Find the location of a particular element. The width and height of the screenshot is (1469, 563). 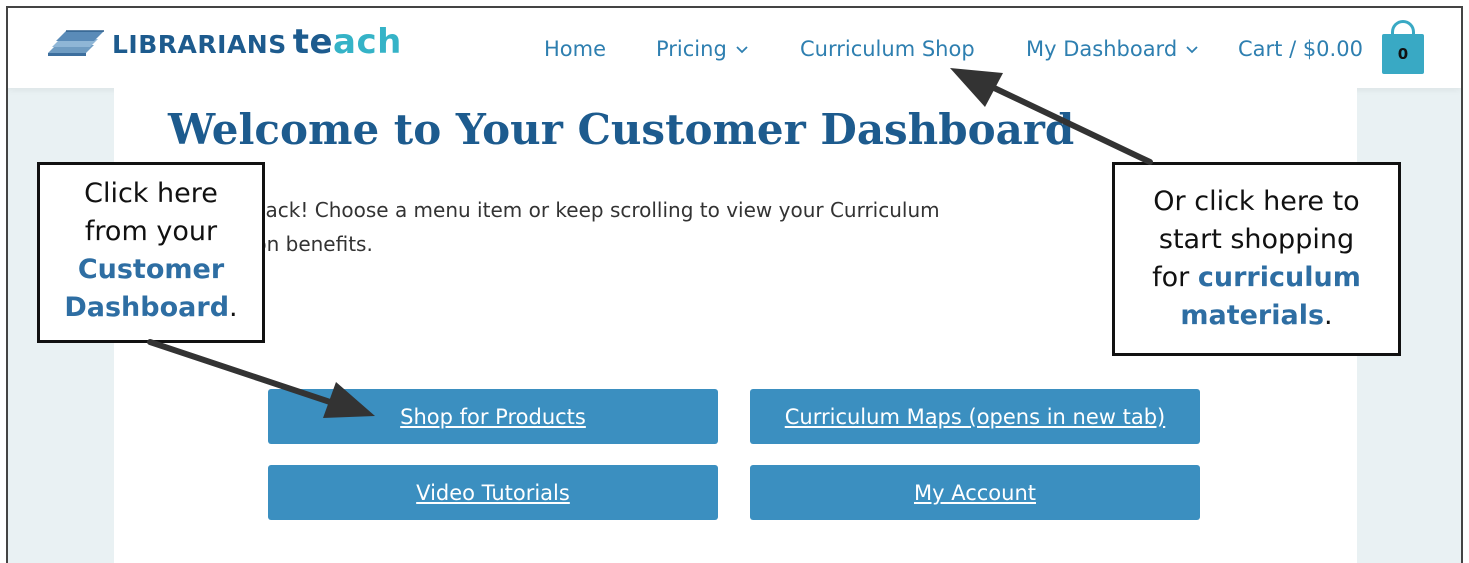

logo-word-ach: ach is located at coordinates (367, 42).